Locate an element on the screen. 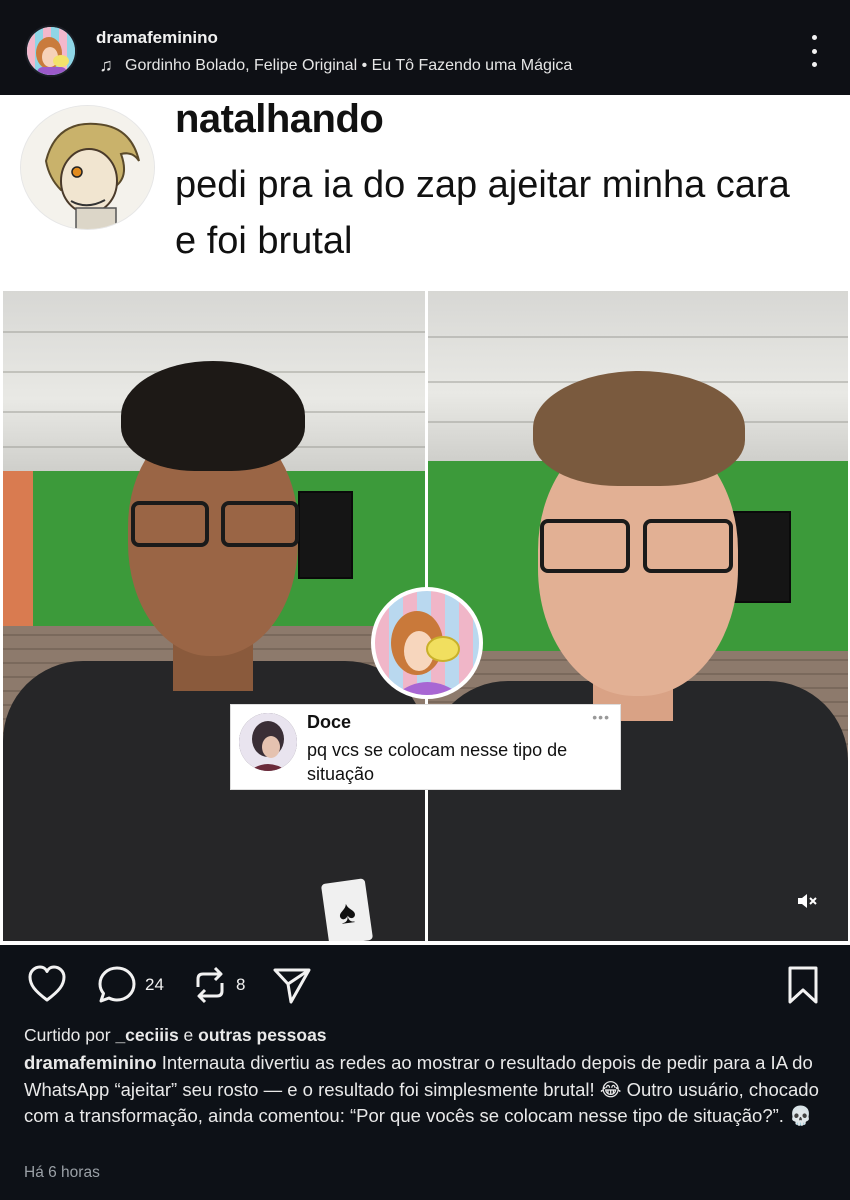 The height and width of the screenshot is (1200, 850). more-vertical-icon is located at coordinates (814, 37).